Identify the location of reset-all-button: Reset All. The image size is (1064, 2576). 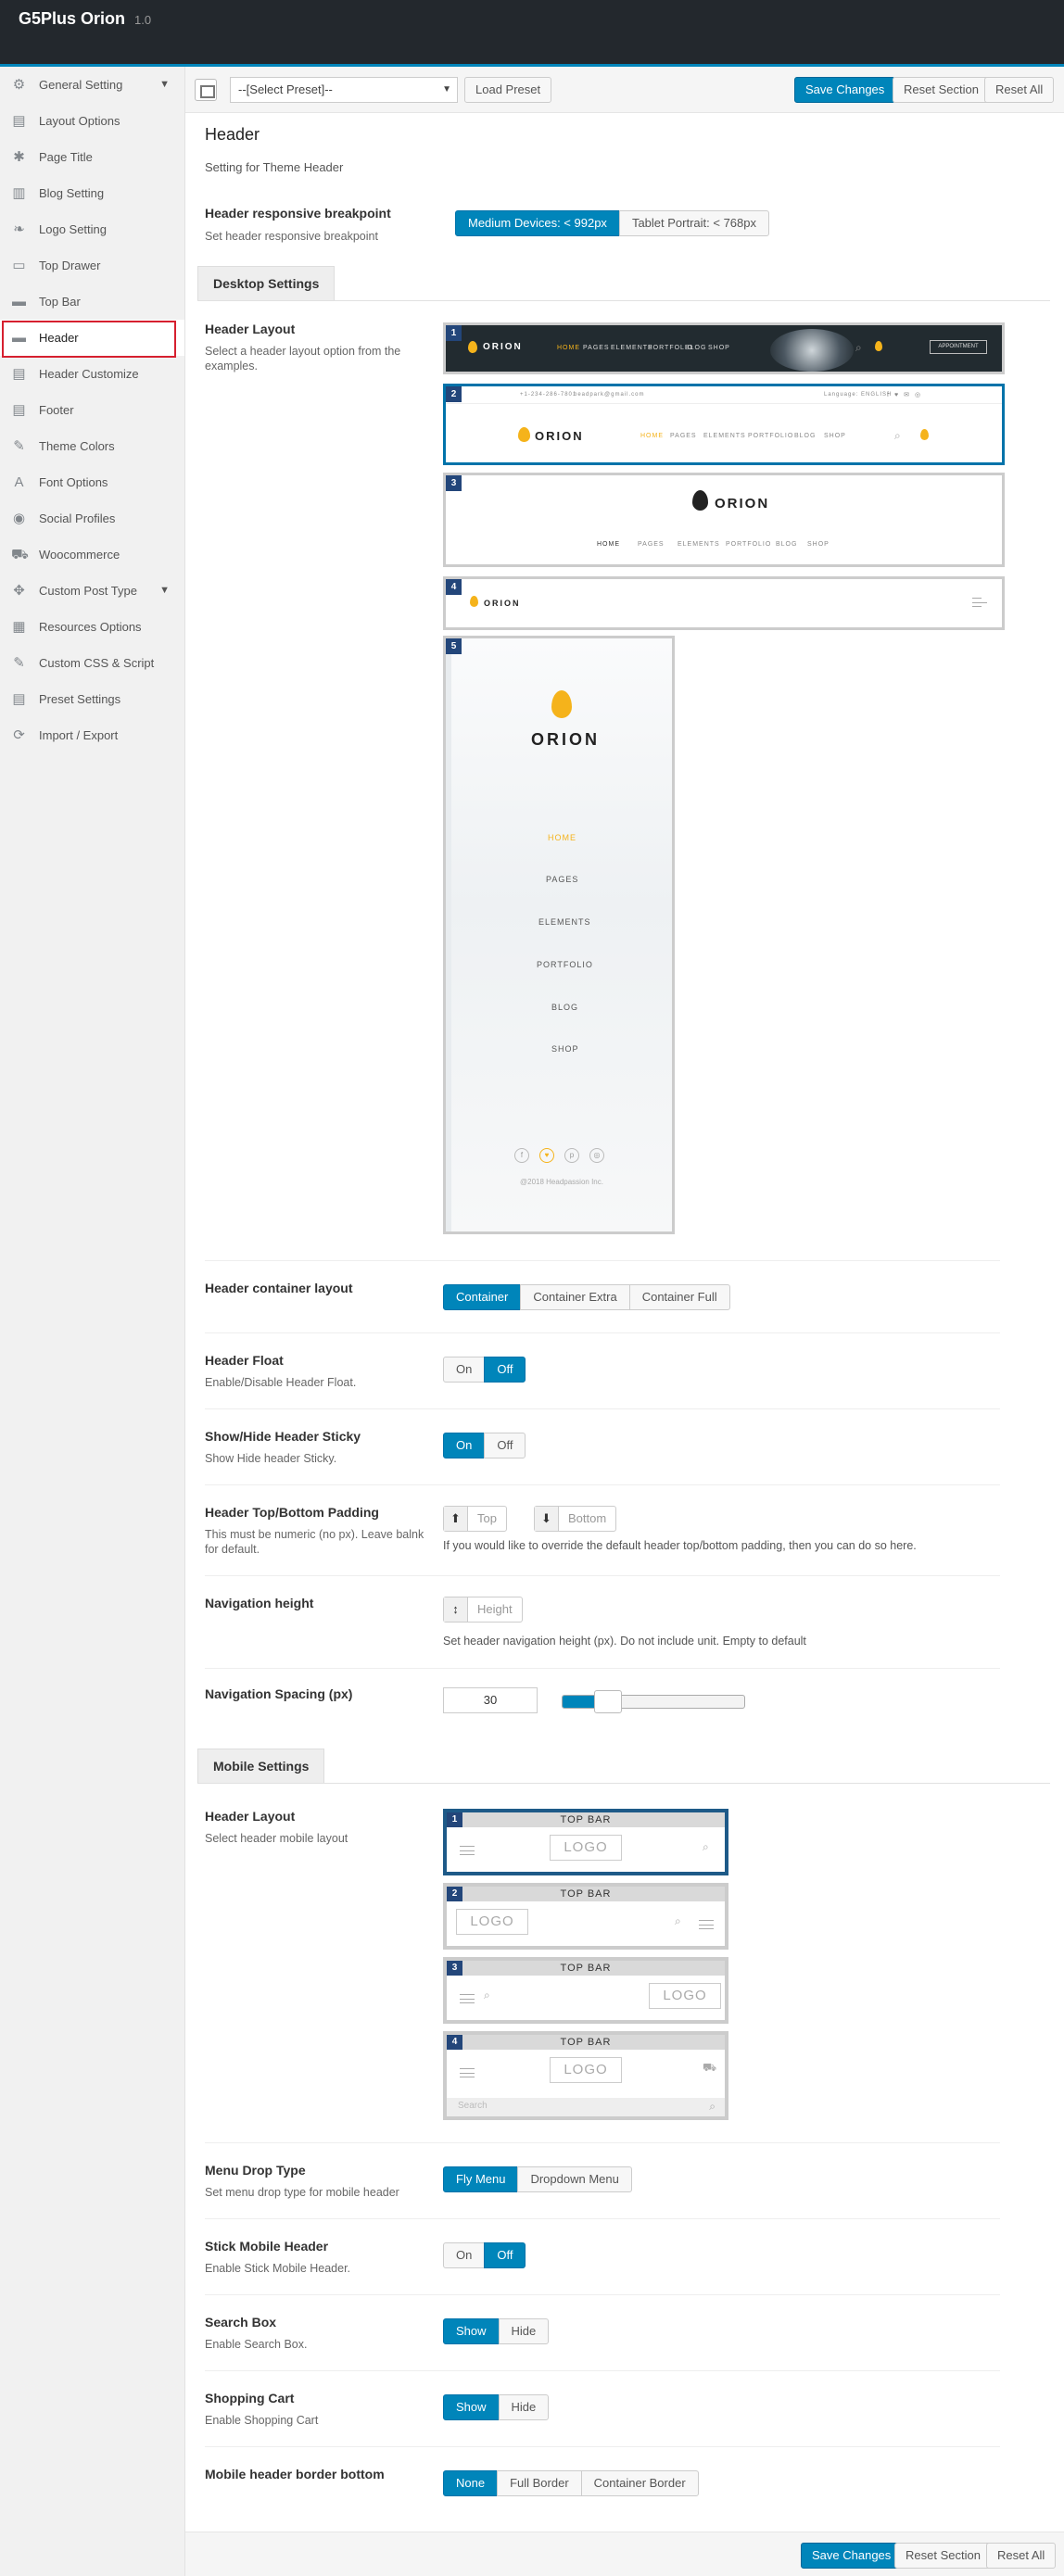
(1019, 90).